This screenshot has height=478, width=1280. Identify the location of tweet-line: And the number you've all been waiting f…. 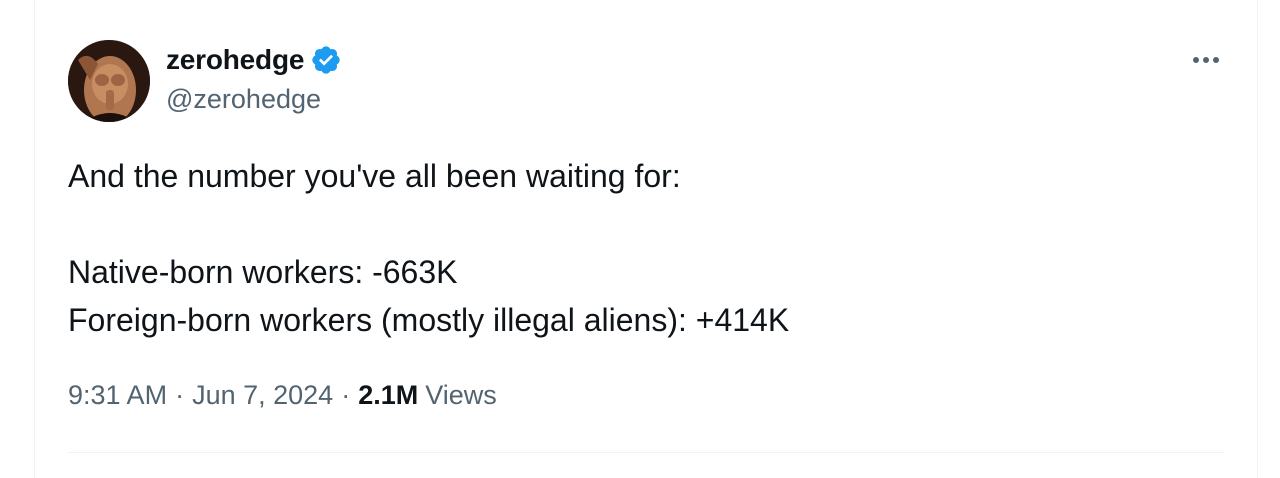
(374, 176).